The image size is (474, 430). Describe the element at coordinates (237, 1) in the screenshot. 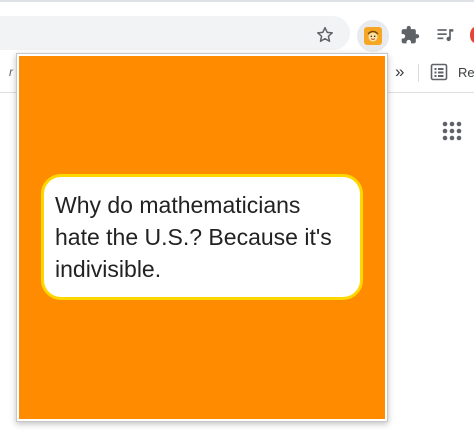

I see `tab-strip-edge` at that location.